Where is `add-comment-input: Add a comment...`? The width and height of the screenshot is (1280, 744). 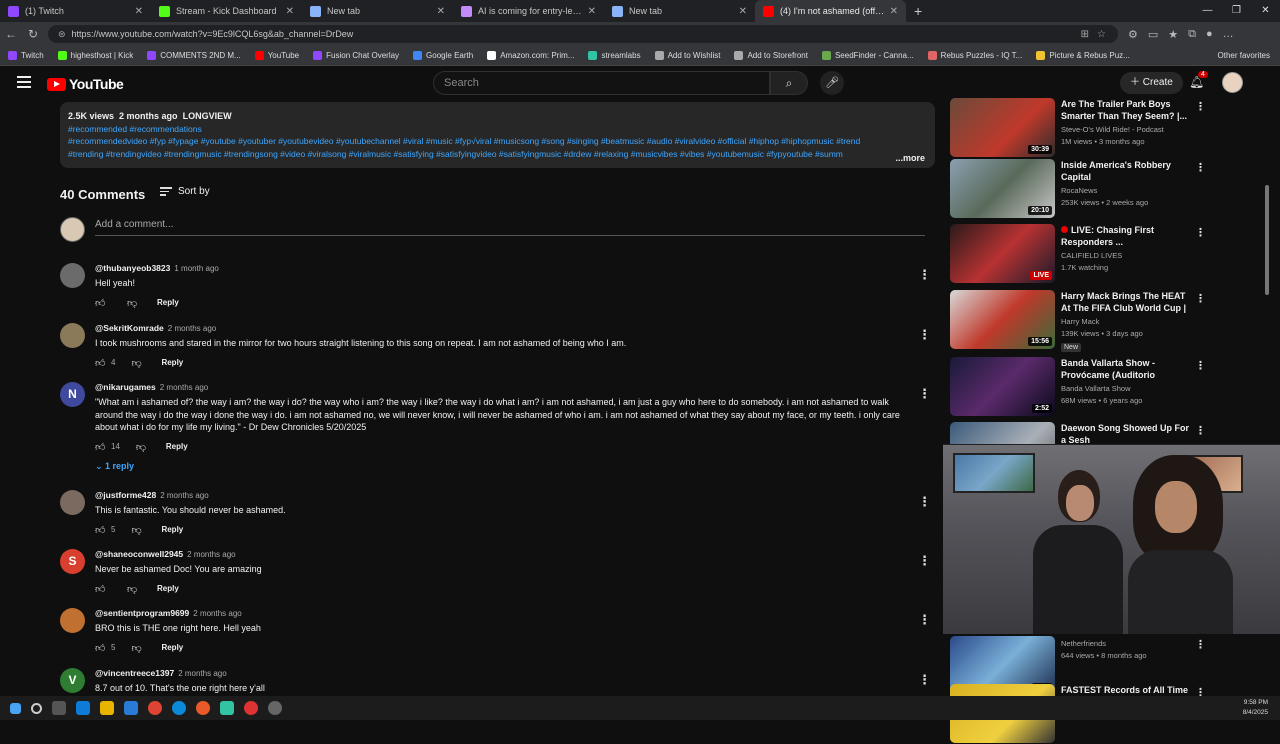 add-comment-input: Add a comment... is located at coordinates (510, 227).